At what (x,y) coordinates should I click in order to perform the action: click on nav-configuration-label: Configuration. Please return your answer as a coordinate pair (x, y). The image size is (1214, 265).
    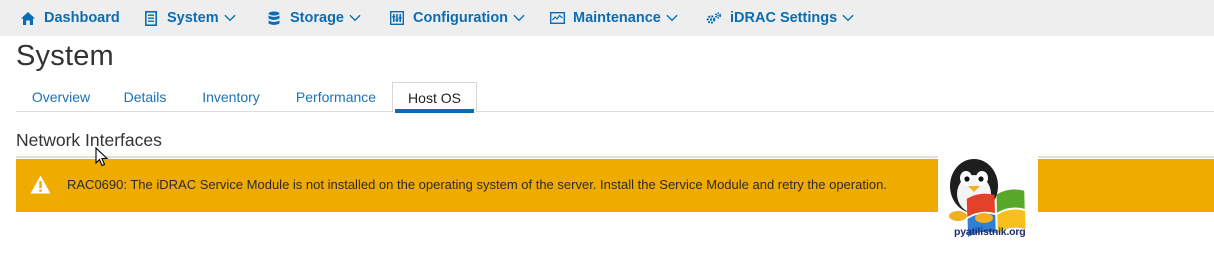
    Looking at the image, I should click on (461, 18).